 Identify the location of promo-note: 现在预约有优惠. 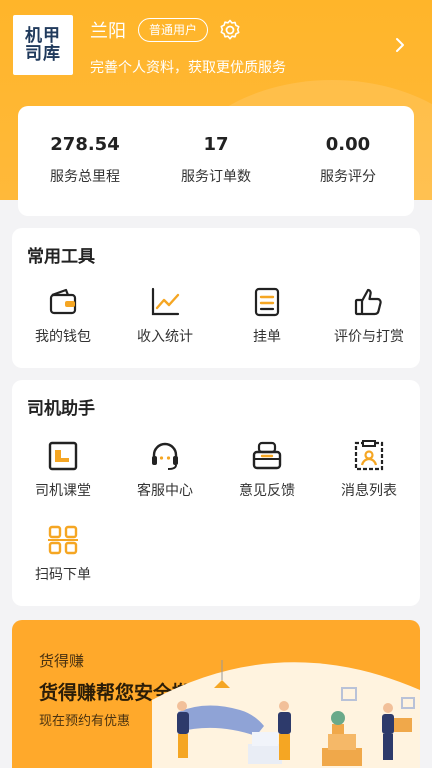
(85, 721).